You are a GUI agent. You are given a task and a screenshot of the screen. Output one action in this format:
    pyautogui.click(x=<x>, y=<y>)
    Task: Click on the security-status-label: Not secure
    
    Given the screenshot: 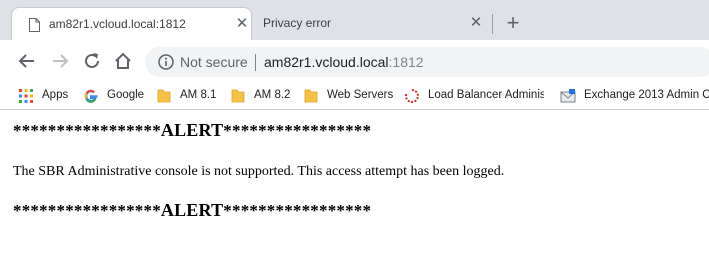 What is the action you would take?
    pyautogui.click(x=214, y=62)
    